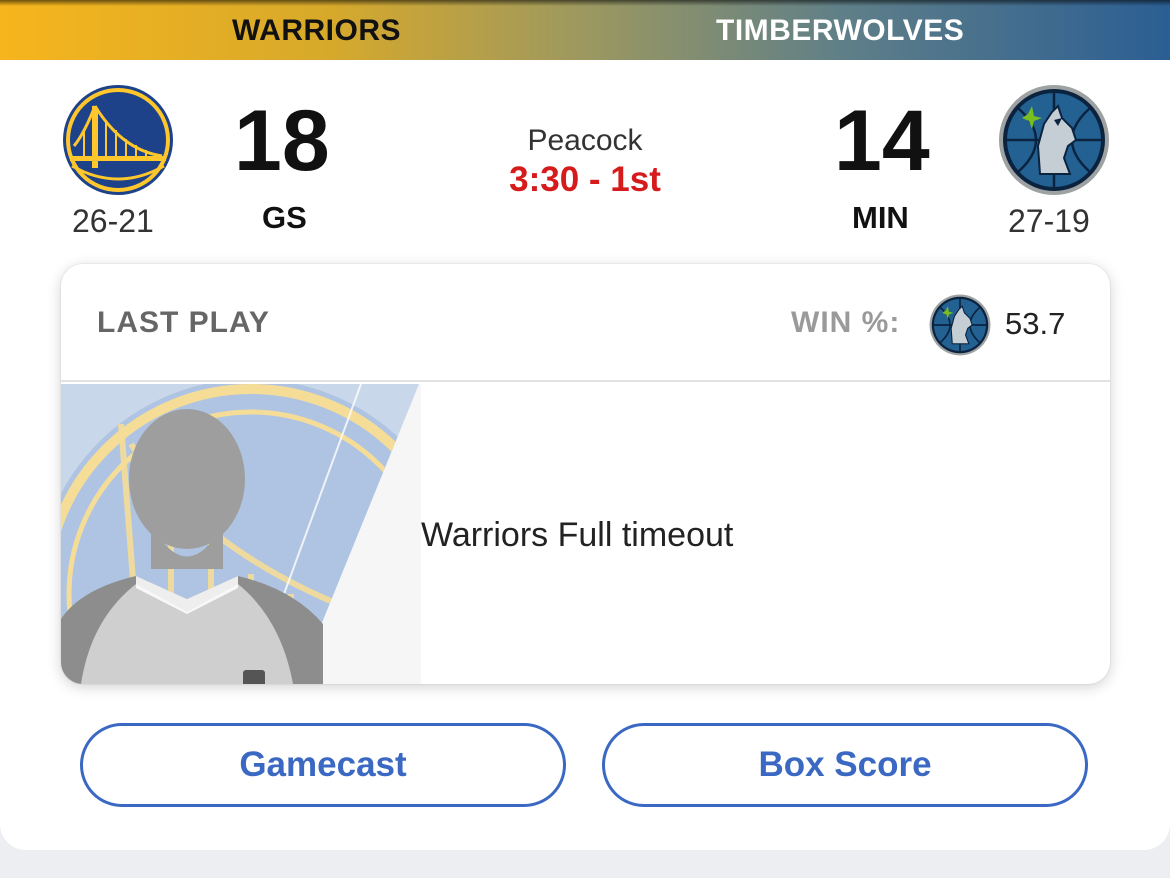 This screenshot has height=878, width=1170. I want to click on away-team-abbr: MIN, so click(880, 217).